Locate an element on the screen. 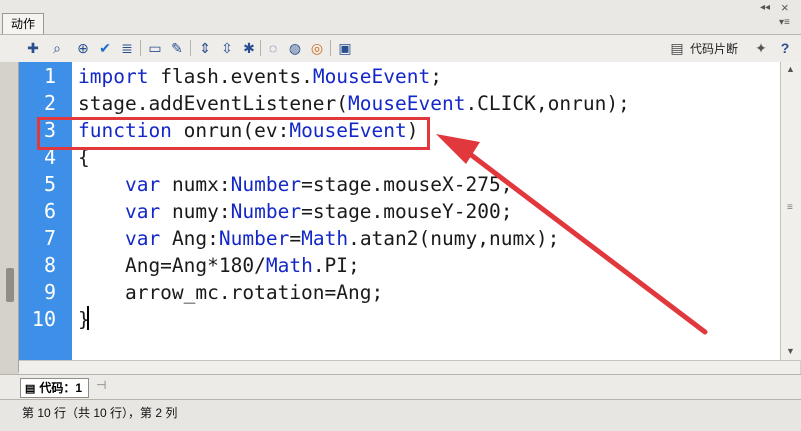 The image size is (801, 431). script-tab-bar: ▤ 代码：1 ⊣ is located at coordinates (400, 386).